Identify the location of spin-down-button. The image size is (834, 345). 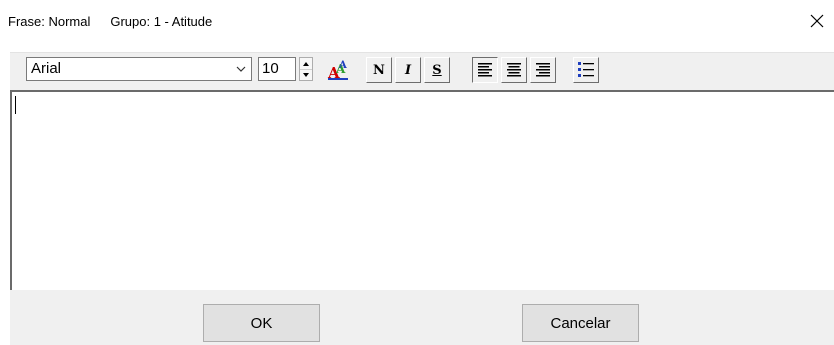
(306, 74).